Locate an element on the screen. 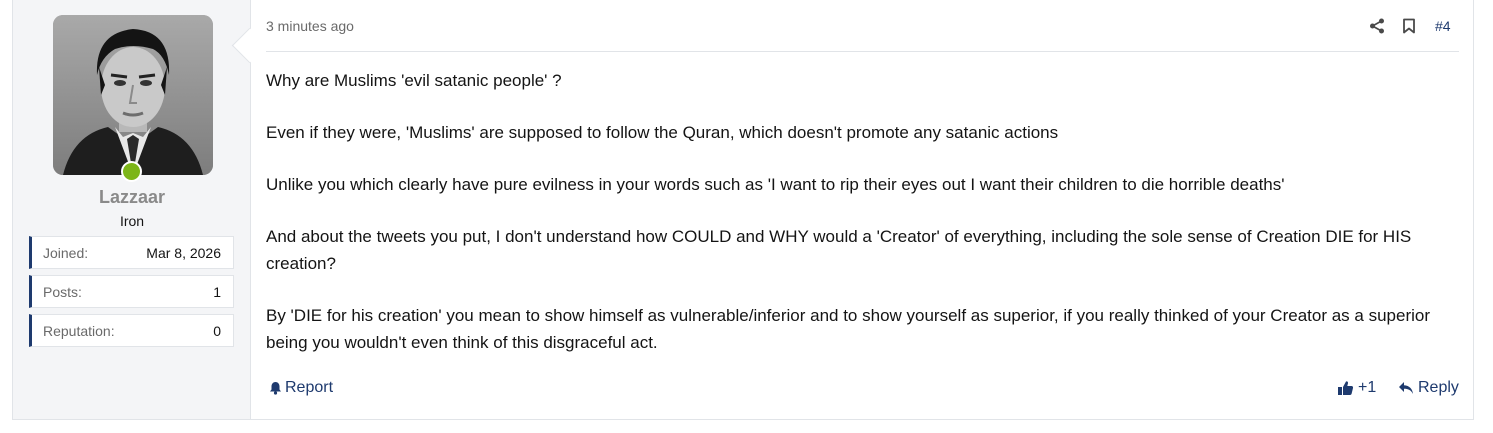 The width and height of the screenshot is (1493, 433). stat-joined: Joined: Mar 8, 2026 is located at coordinates (131, 252).